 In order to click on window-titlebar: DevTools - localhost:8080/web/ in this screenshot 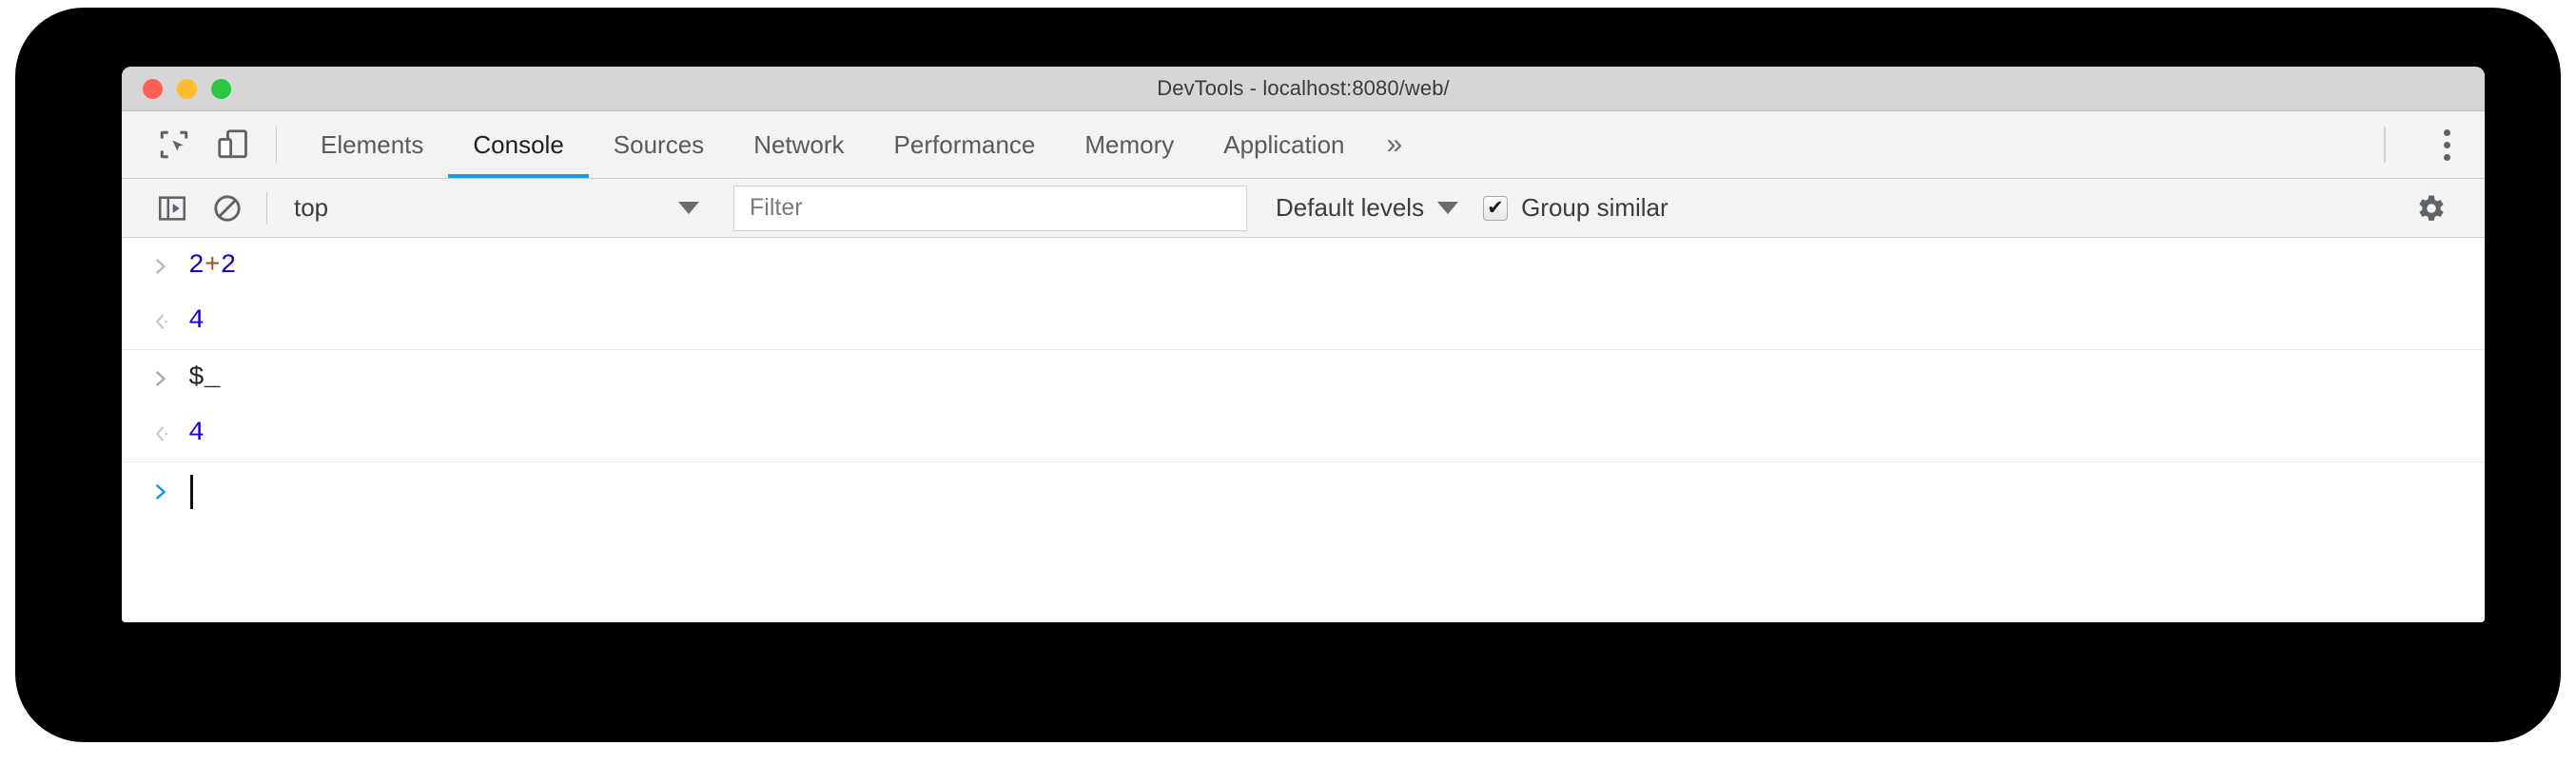, I will do `click(1304, 89)`.